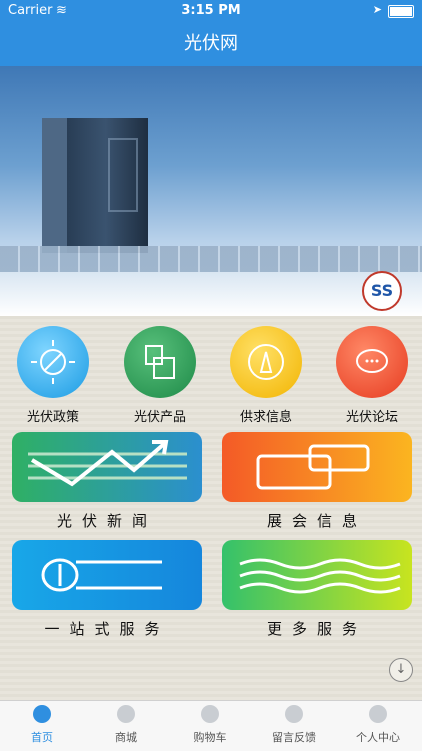 The height and width of the screenshot is (751, 422). I want to click on card-label: 展会信息, so click(316, 521).